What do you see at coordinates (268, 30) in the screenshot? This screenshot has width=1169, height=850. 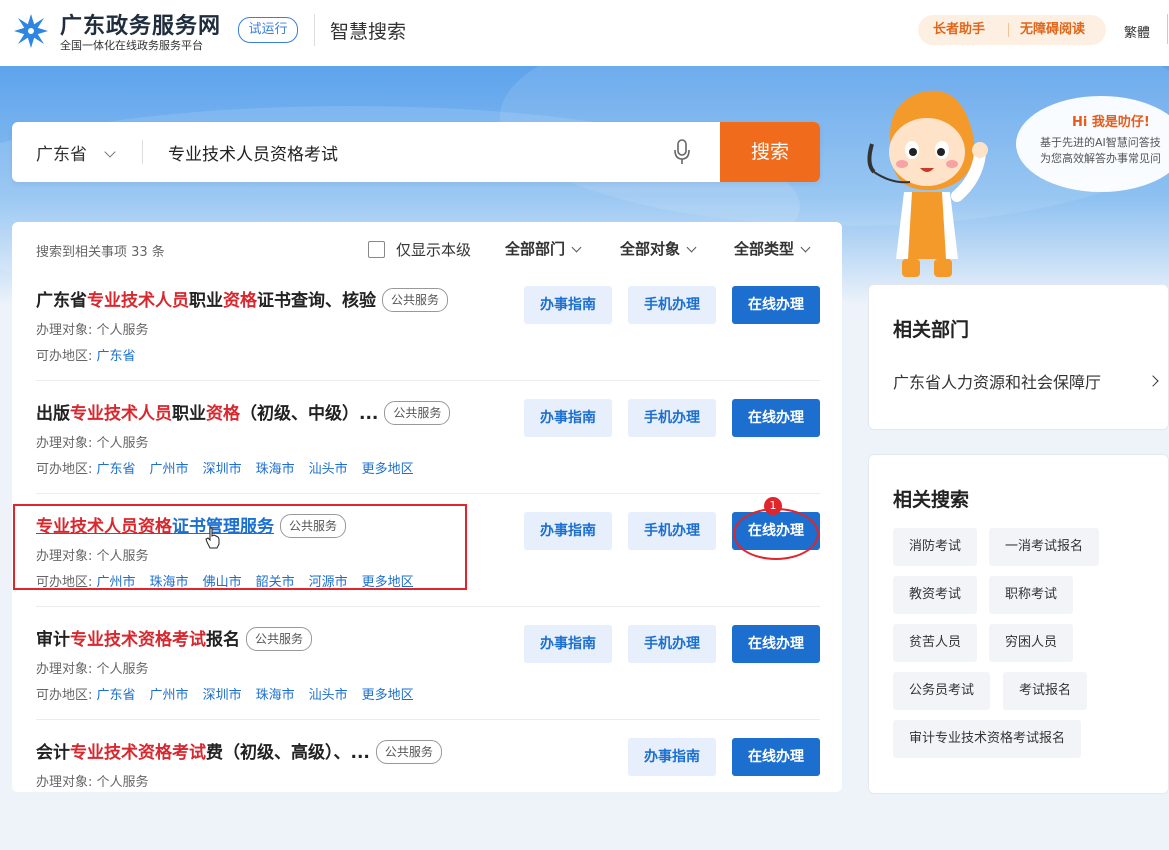 I see `beta-badge: 试运行` at bounding box center [268, 30].